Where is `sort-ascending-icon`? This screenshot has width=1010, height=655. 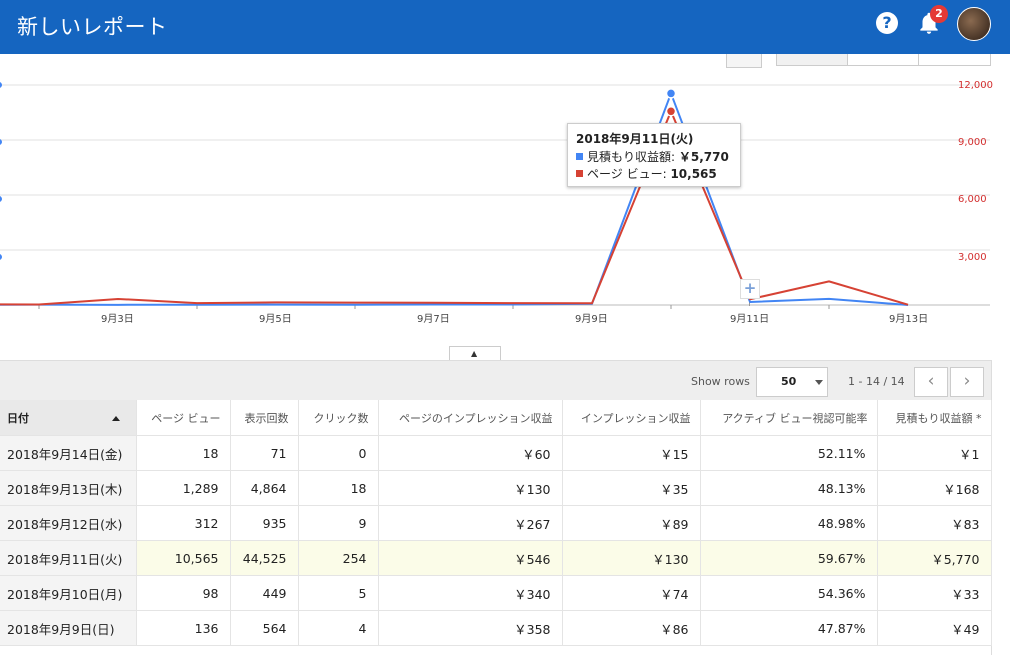 sort-ascending-icon is located at coordinates (116, 418).